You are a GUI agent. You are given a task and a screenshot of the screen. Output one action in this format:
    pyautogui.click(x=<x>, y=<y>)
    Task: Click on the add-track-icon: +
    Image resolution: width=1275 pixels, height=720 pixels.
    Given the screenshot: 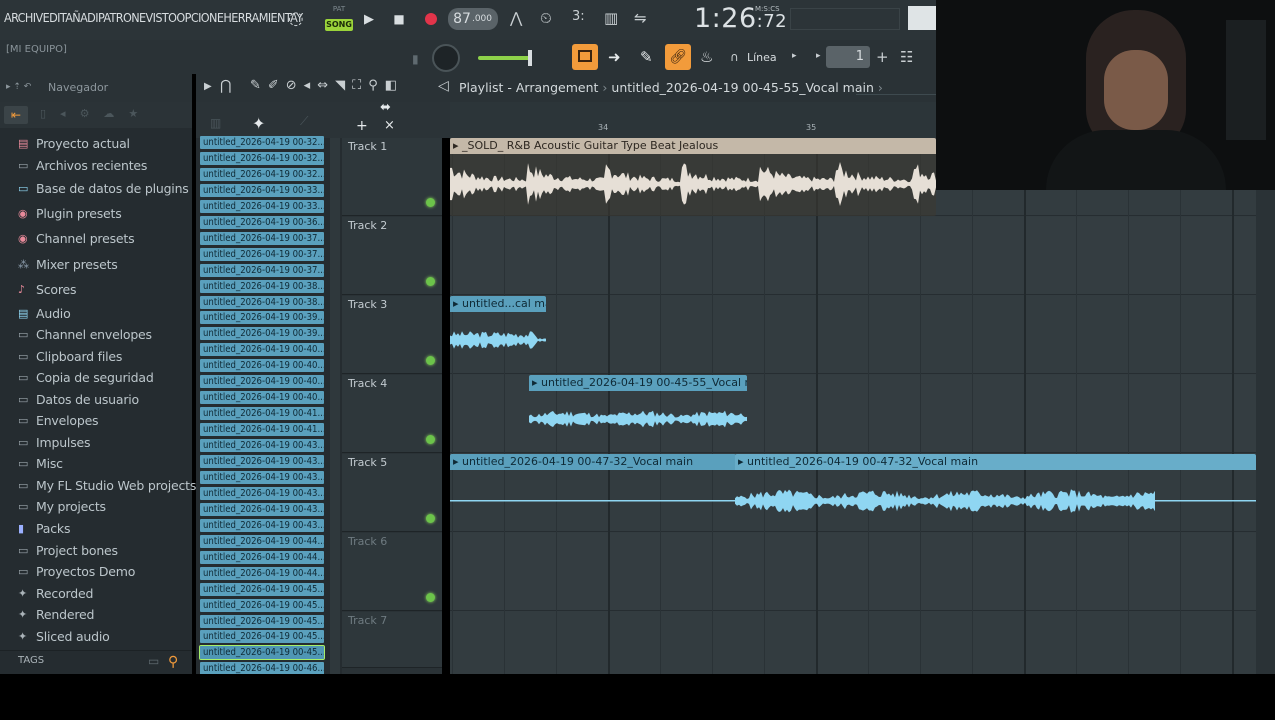 What is the action you would take?
    pyautogui.click(x=362, y=126)
    